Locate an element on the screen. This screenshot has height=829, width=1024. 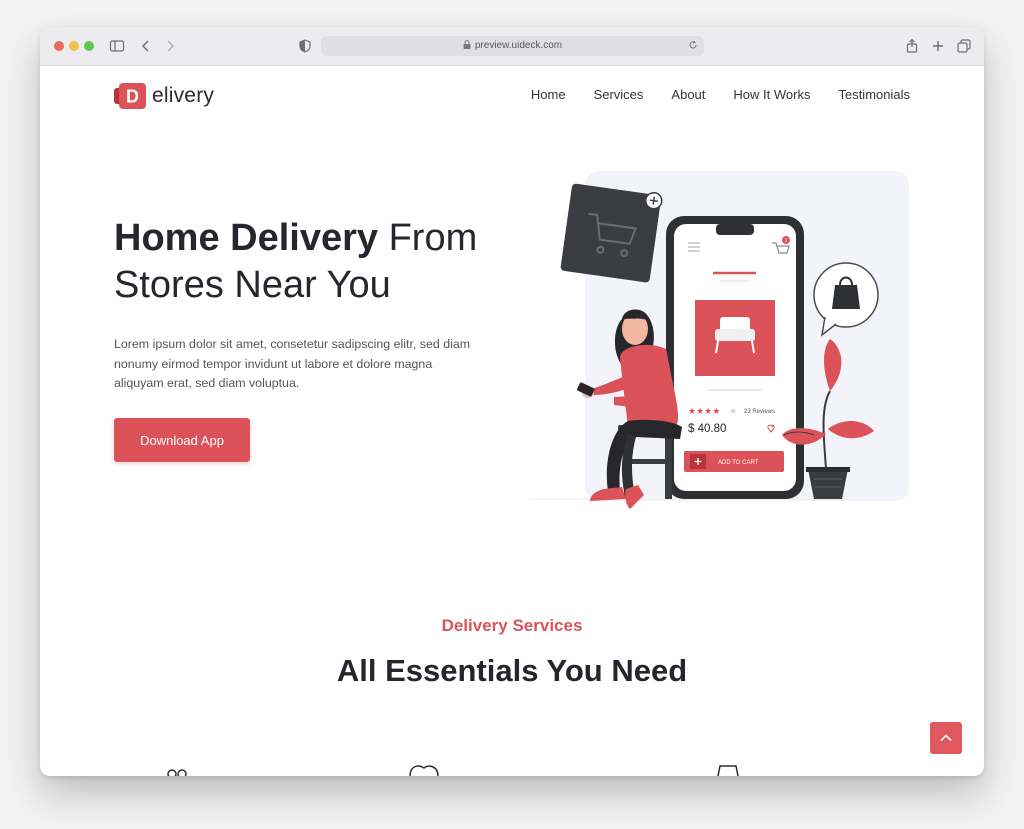
browser-toolbar: preview.uideck.com is located at coordinates (512, 46).